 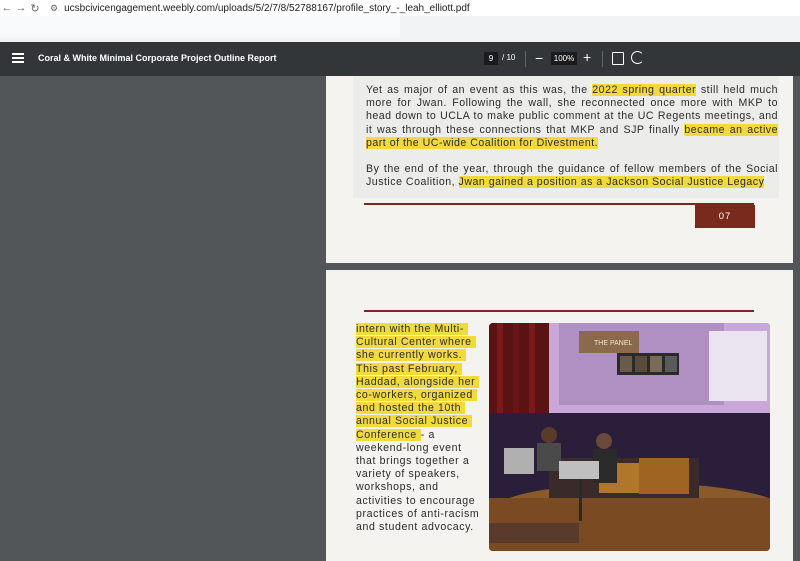 I want to click on page-total: / 10, so click(x=509, y=57).